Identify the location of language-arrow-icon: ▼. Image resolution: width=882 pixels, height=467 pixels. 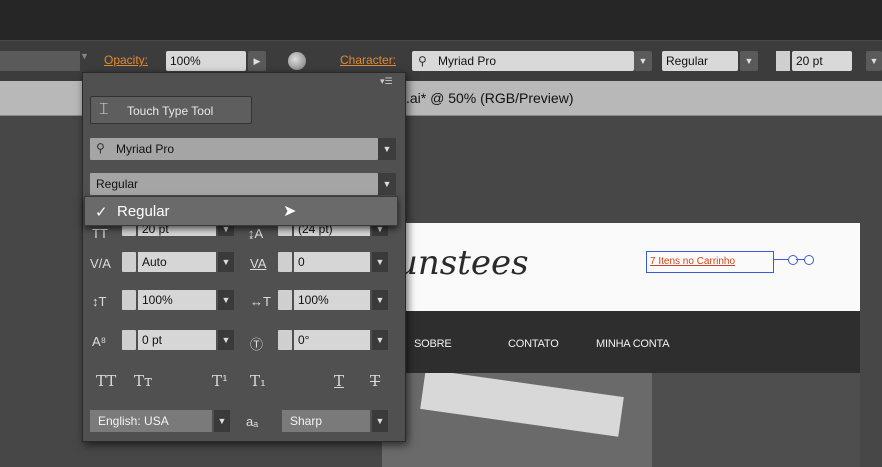
(222, 421).